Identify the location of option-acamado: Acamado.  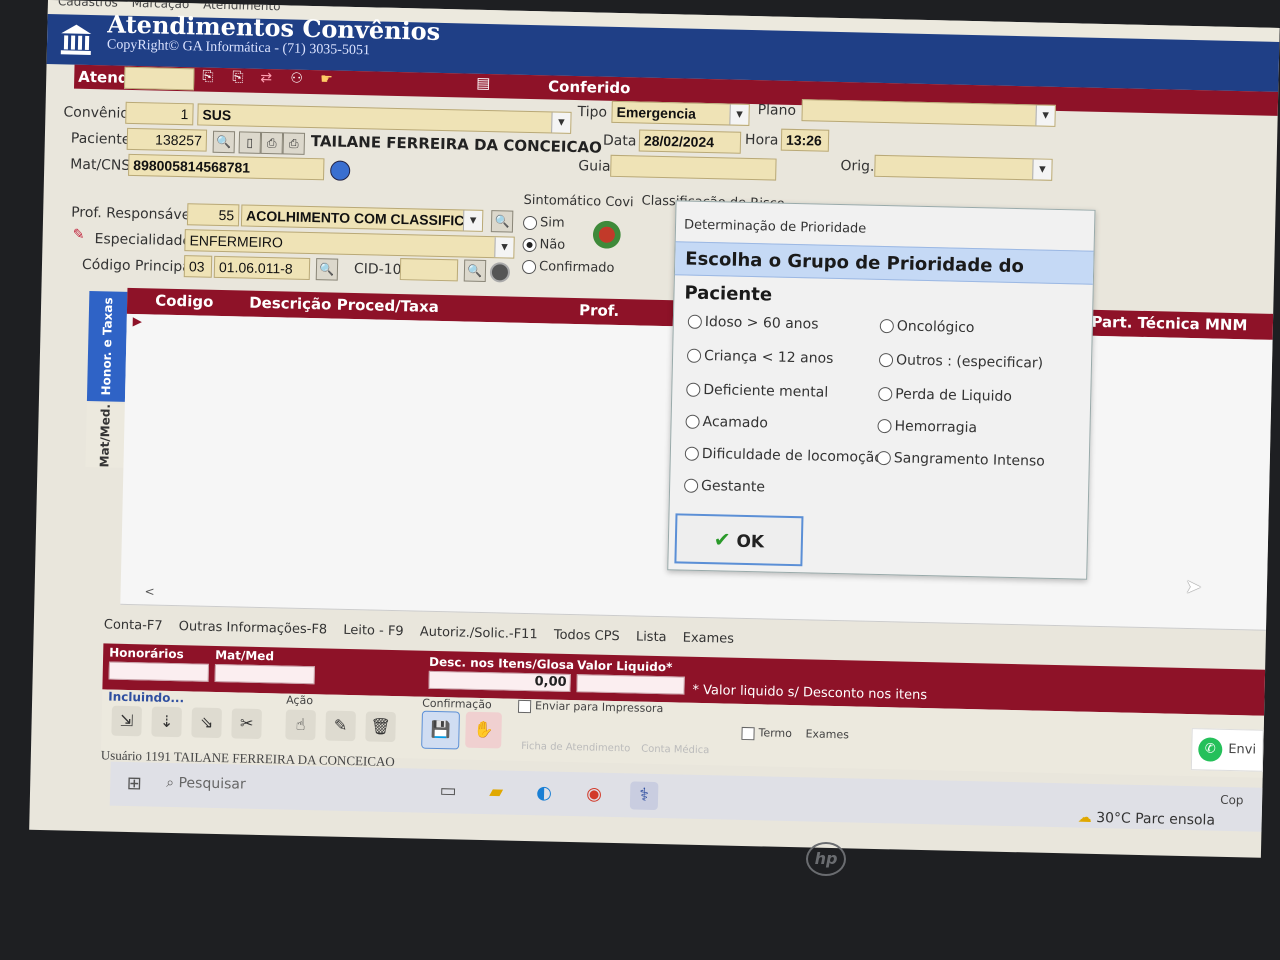
(726, 422).